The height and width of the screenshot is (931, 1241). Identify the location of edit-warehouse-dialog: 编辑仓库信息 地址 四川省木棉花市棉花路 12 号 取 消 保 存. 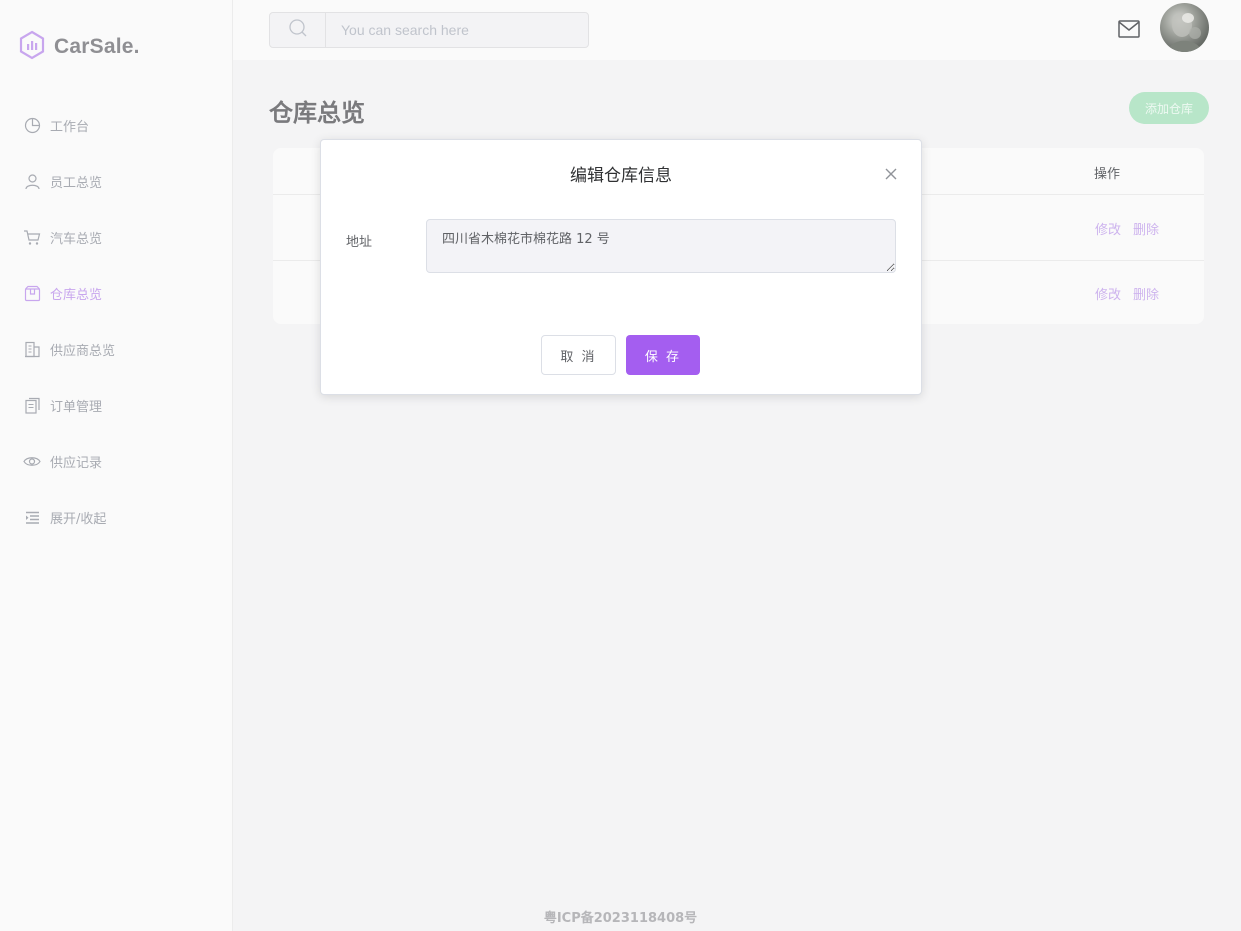
(621, 267).